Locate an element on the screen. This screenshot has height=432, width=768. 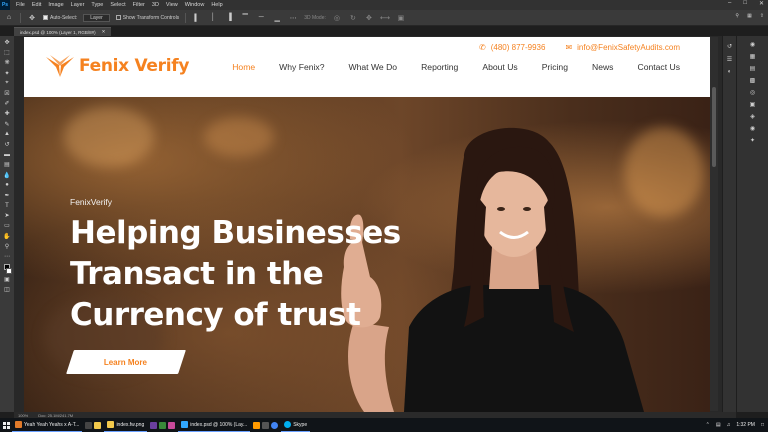
brush-tool-icon: ✎ is located at coordinates (7, 124).